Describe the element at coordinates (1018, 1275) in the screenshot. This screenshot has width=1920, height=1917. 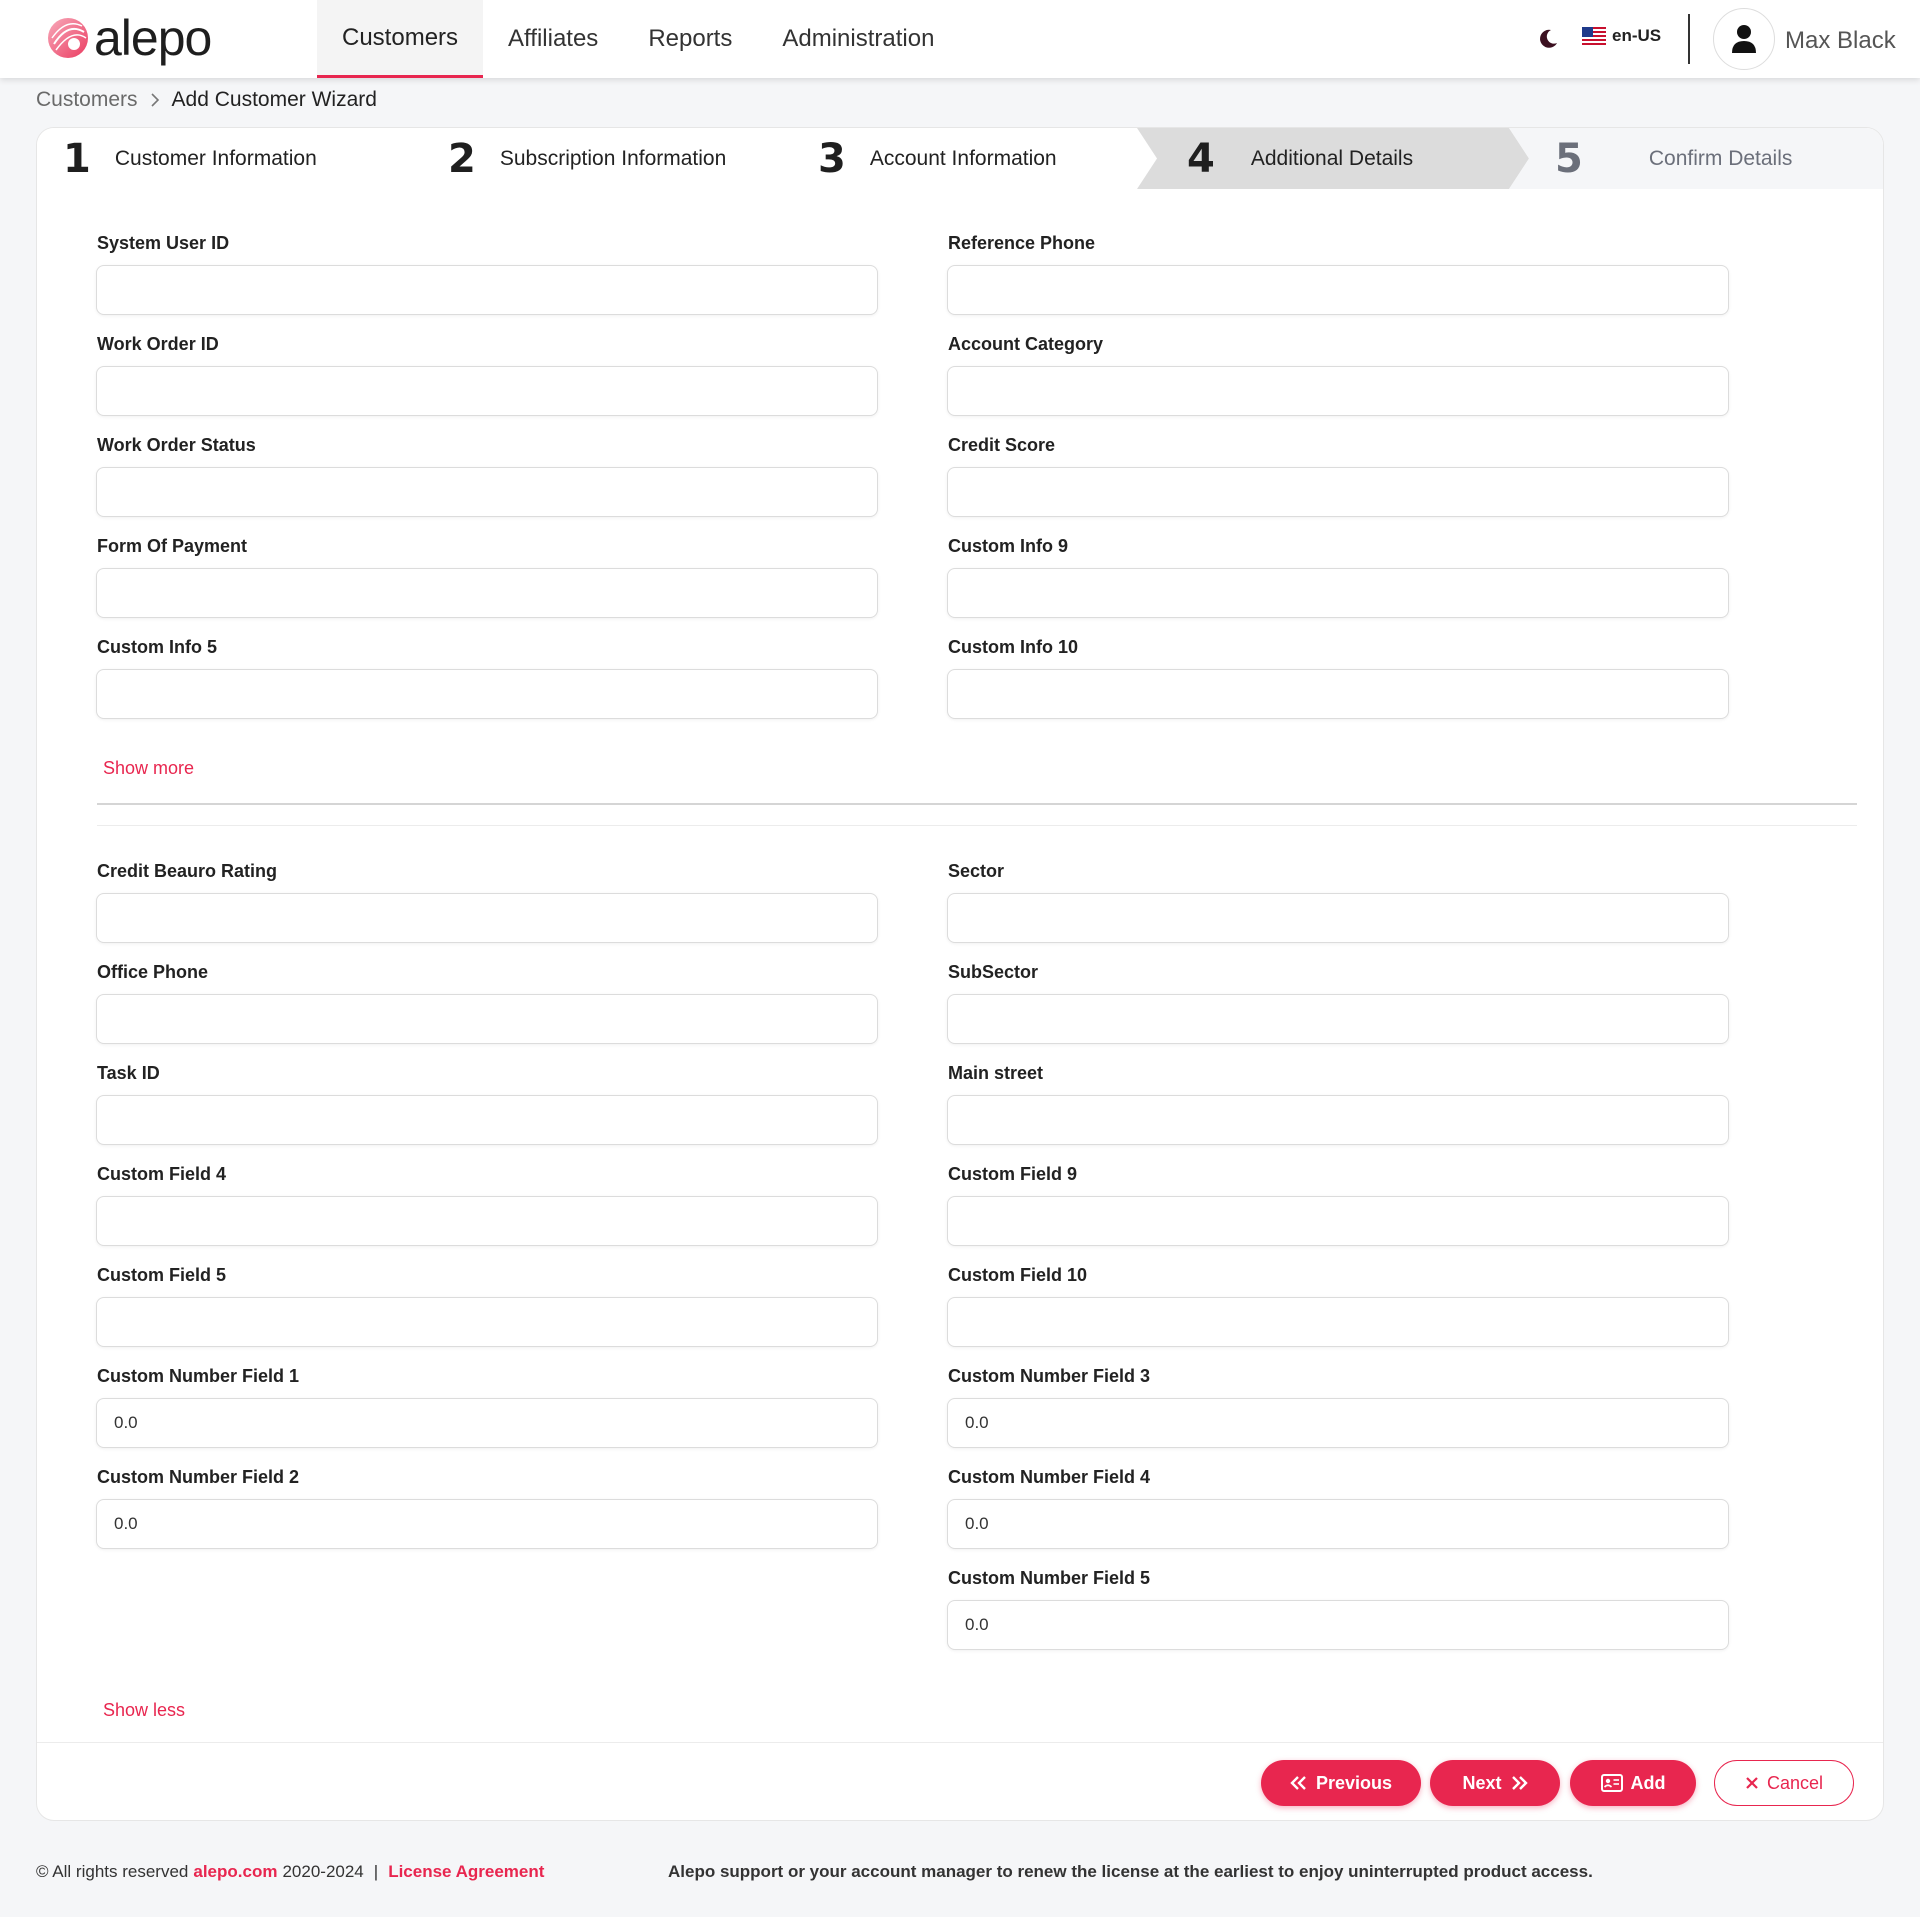
I see `custom-field-10-label: Custom Field 10` at that location.